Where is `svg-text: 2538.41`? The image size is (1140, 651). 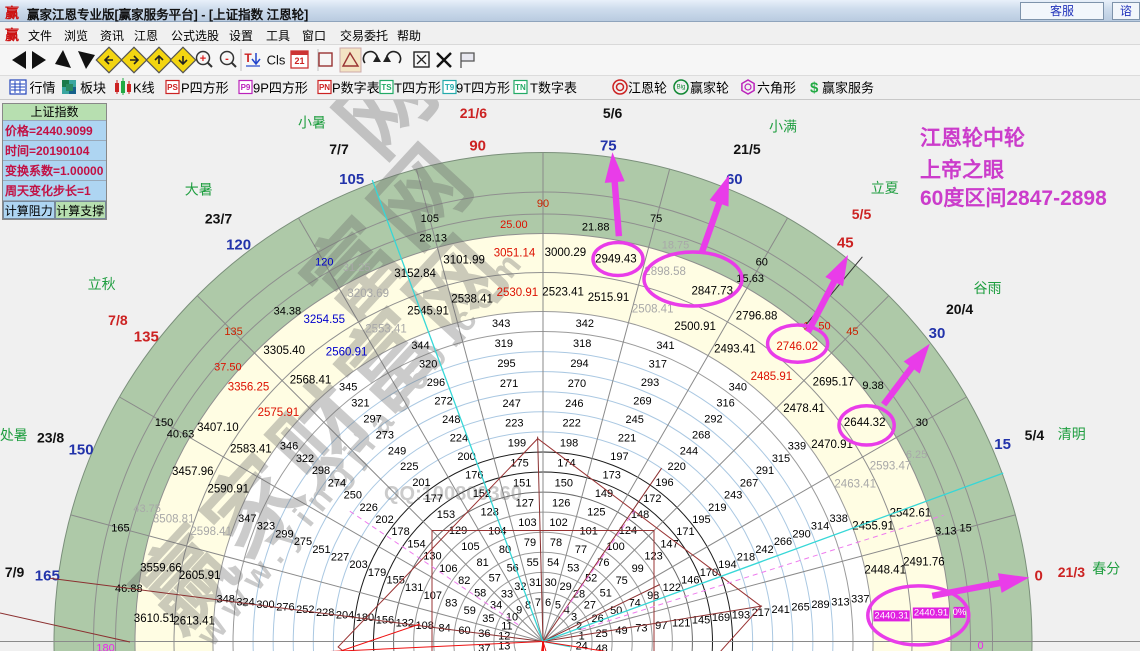 svg-text: 2538.41 is located at coordinates (472, 299).